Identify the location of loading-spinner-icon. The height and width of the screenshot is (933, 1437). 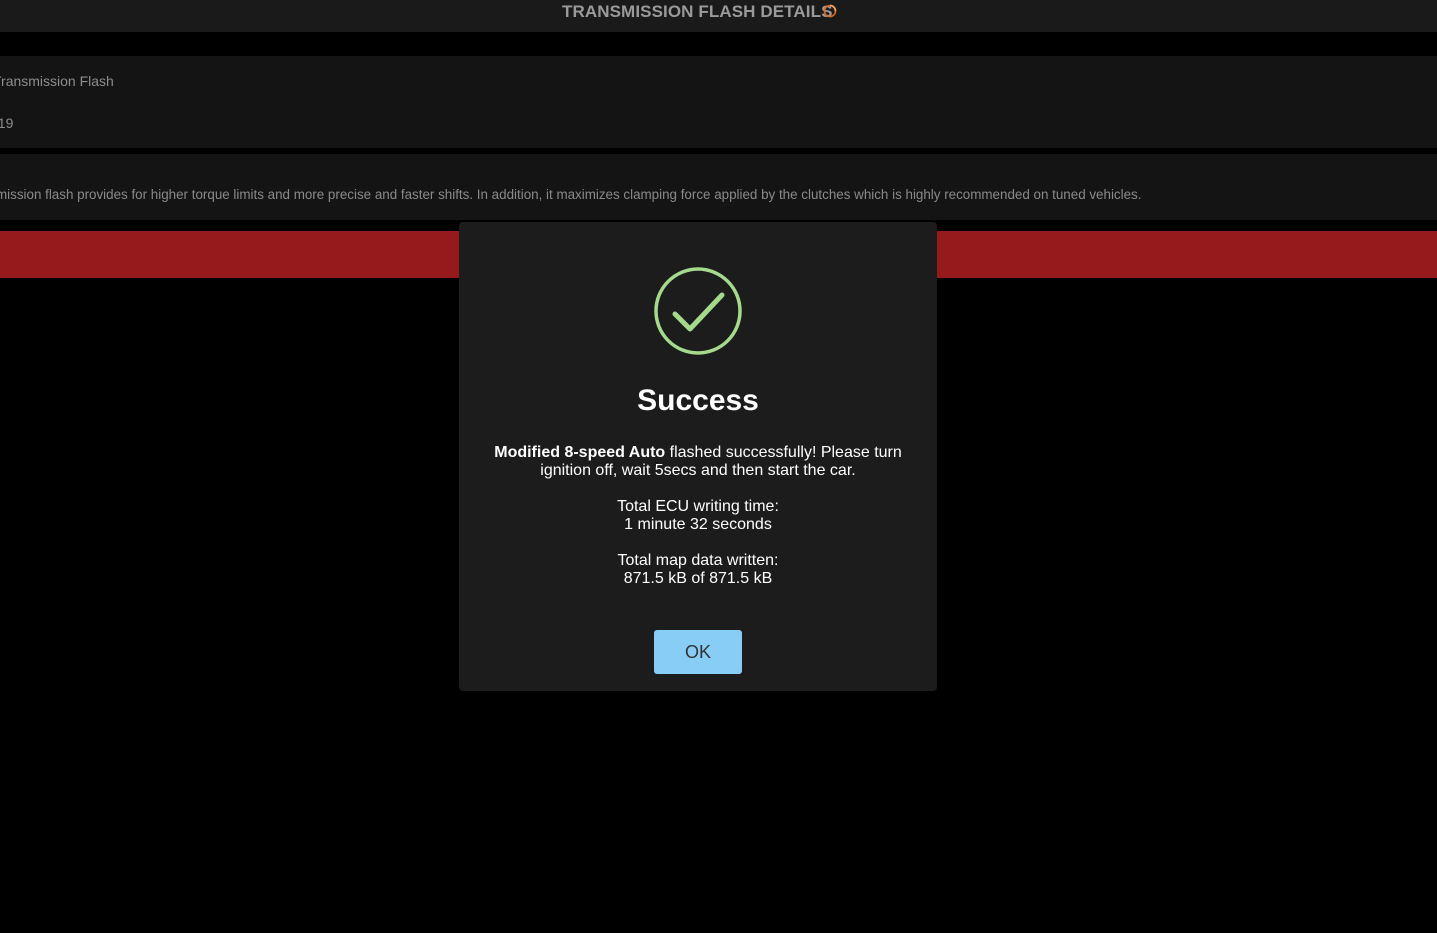
(830, 11).